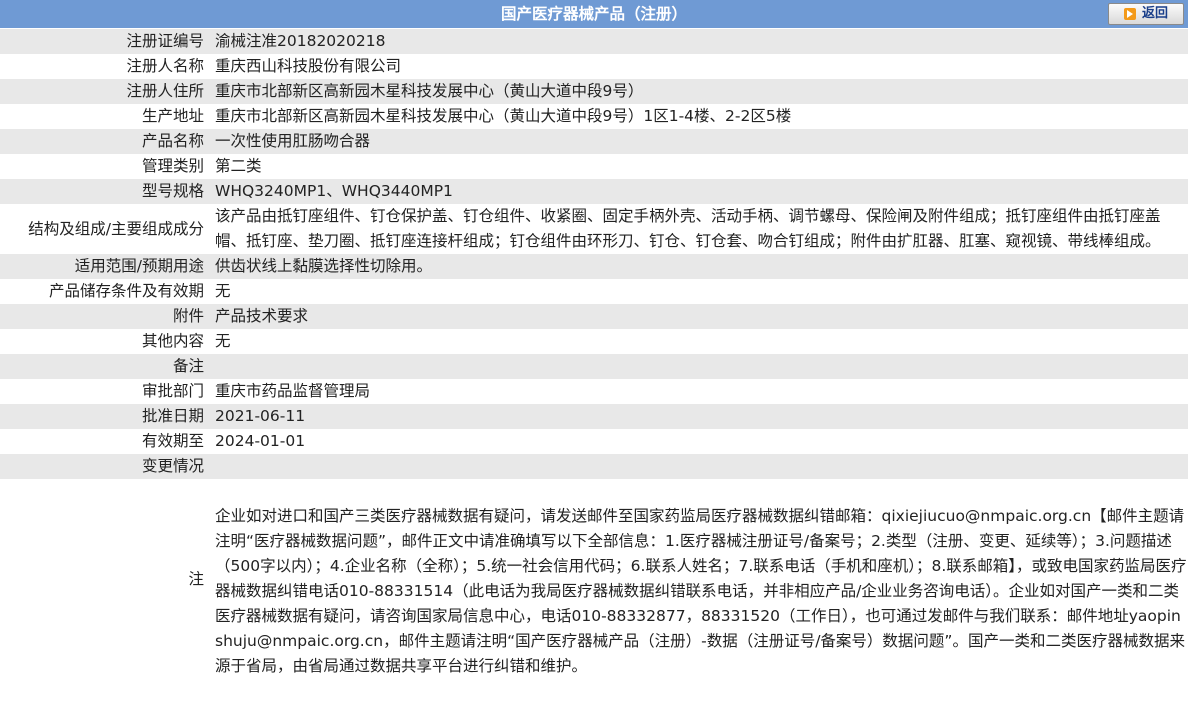 The width and height of the screenshot is (1188, 705). Describe the element at coordinates (105, 116) in the screenshot. I see `field-label: 生产地址` at that location.